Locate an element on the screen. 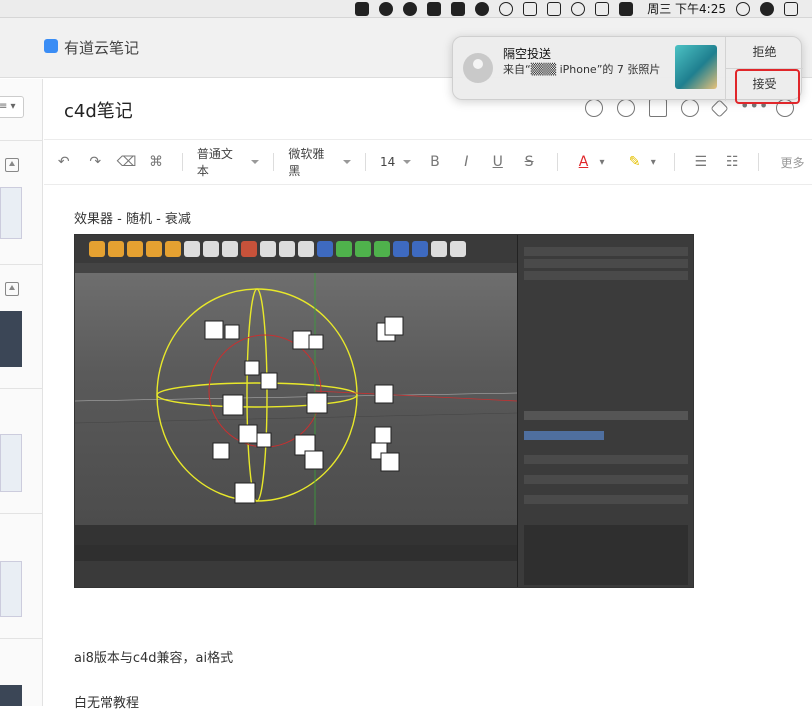 The image size is (812, 711). photo-thumbnail is located at coordinates (696, 67).